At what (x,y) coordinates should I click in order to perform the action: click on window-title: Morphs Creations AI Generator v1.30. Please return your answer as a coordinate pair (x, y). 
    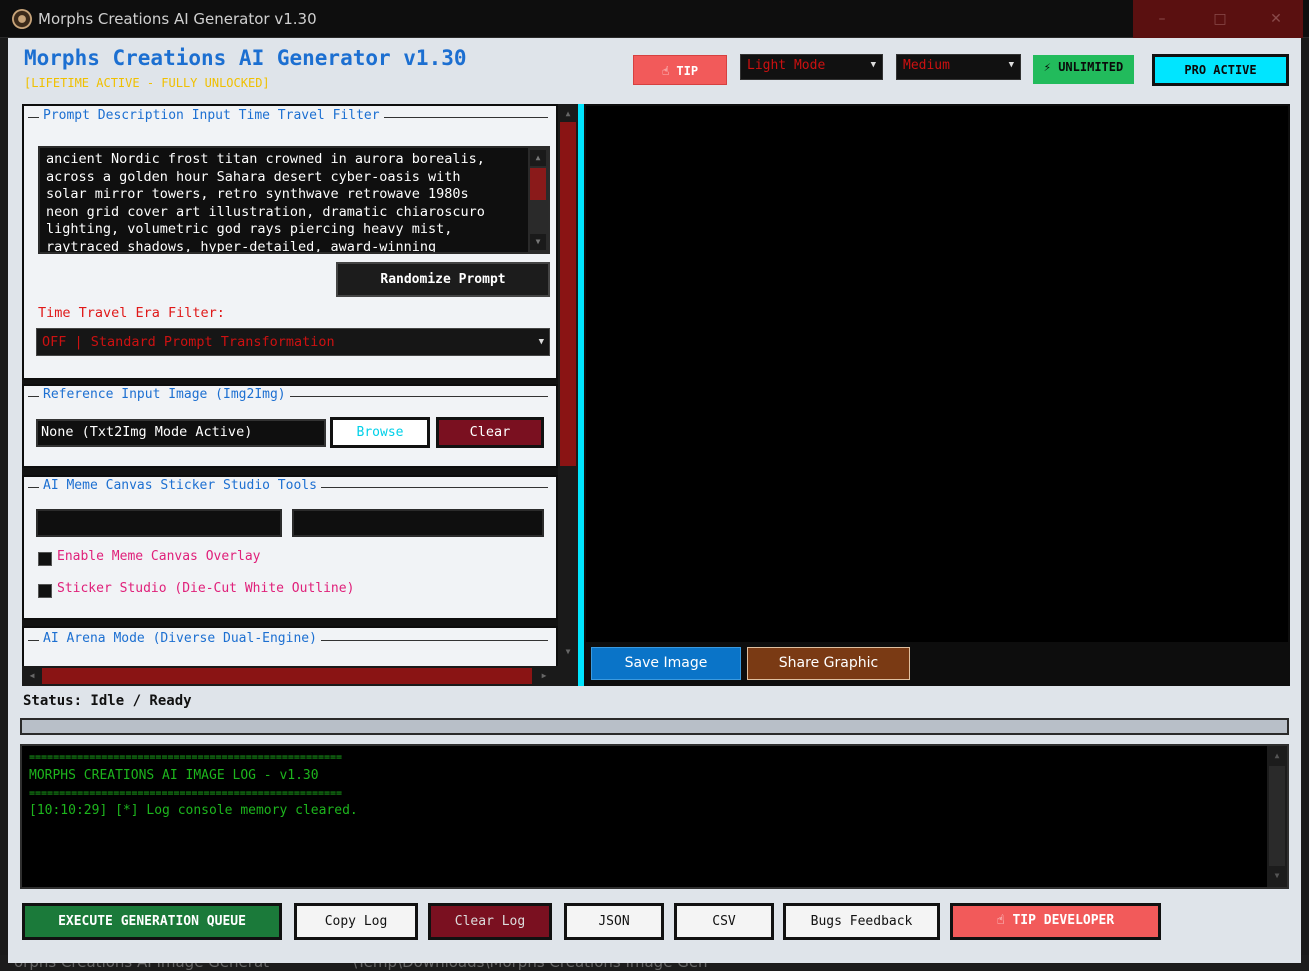
    Looking at the image, I should click on (177, 19).